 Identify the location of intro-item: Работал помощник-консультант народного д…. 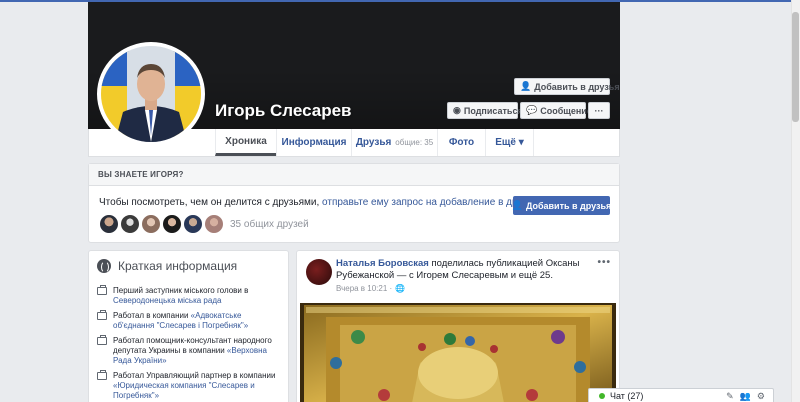
(189, 350).